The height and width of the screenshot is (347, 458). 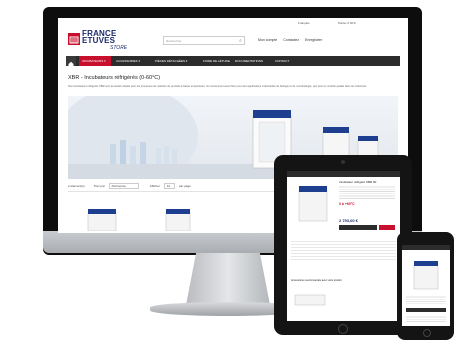 I want to click on top-strip: Français Panier 0,00 €, so click(x=233, y=23).